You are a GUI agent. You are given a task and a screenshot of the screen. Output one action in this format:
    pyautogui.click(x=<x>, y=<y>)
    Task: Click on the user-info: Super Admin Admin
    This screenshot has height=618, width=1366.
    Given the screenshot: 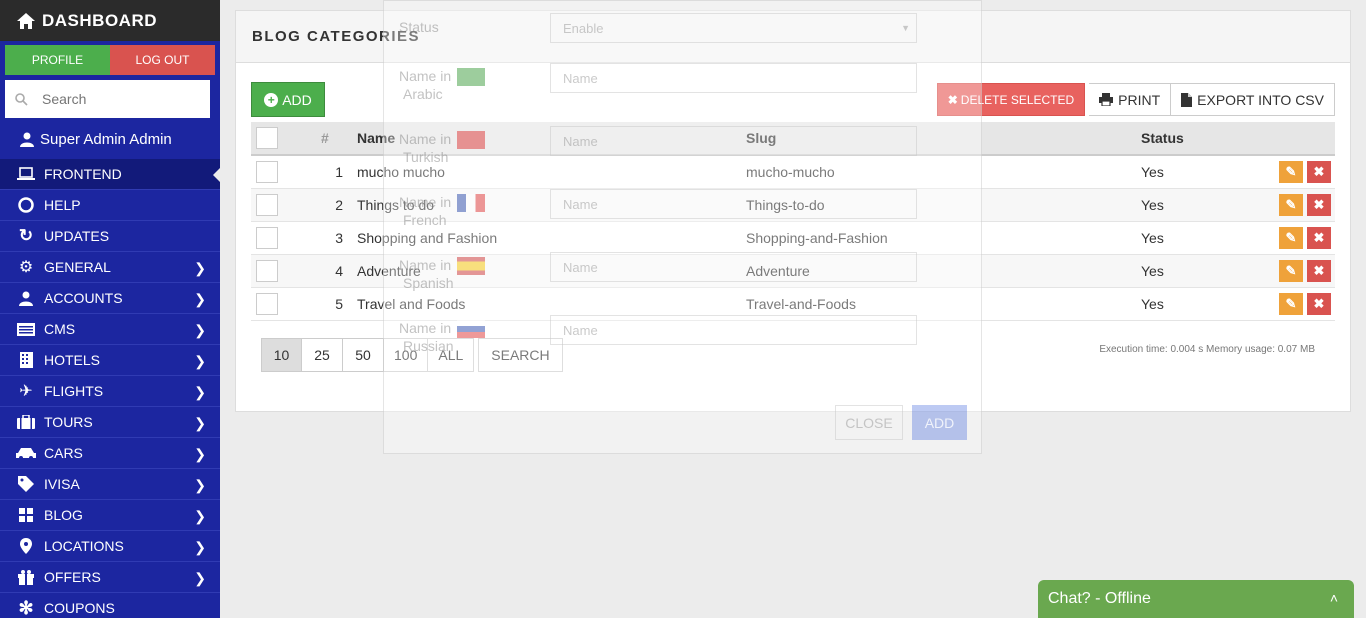 What is the action you would take?
    pyautogui.click(x=110, y=139)
    